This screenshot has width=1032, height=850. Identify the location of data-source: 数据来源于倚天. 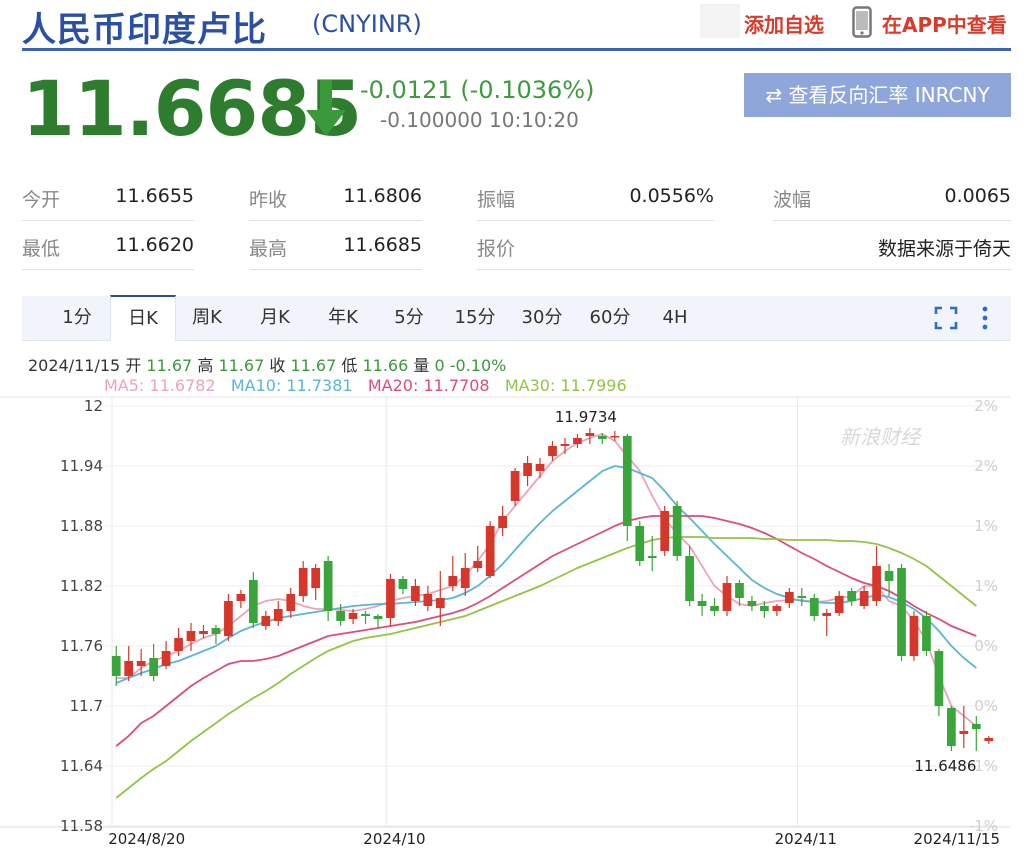
(944, 249).